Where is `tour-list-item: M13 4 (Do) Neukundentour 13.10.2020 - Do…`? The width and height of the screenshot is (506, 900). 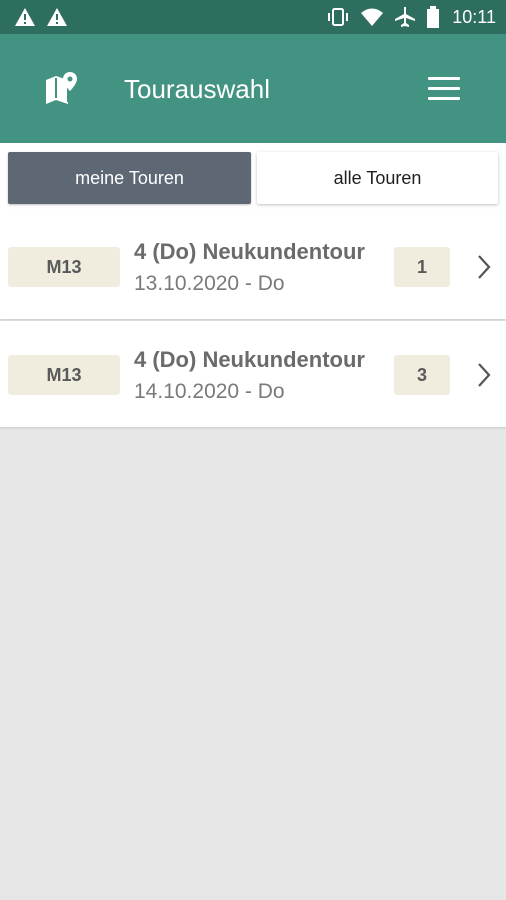
tour-list-item: M13 4 (Do) Neukundentour 13.10.2020 - Do… is located at coordinates (253, 266).